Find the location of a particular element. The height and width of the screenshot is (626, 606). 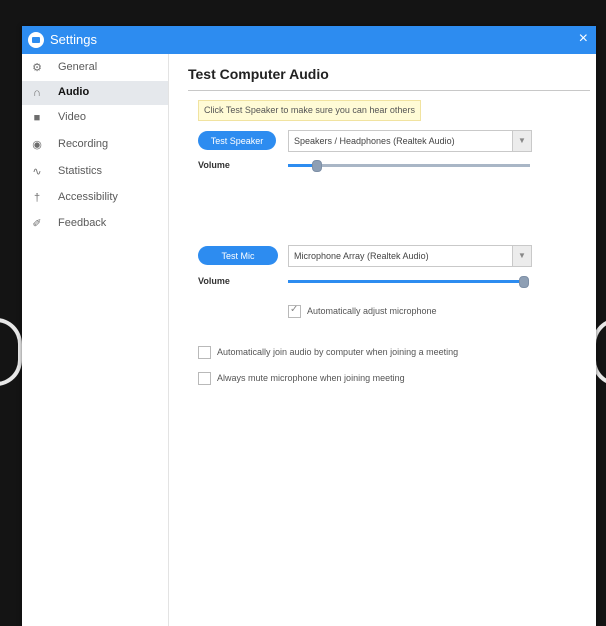

title-bar: Settings × is located at coordinates (309, 40).